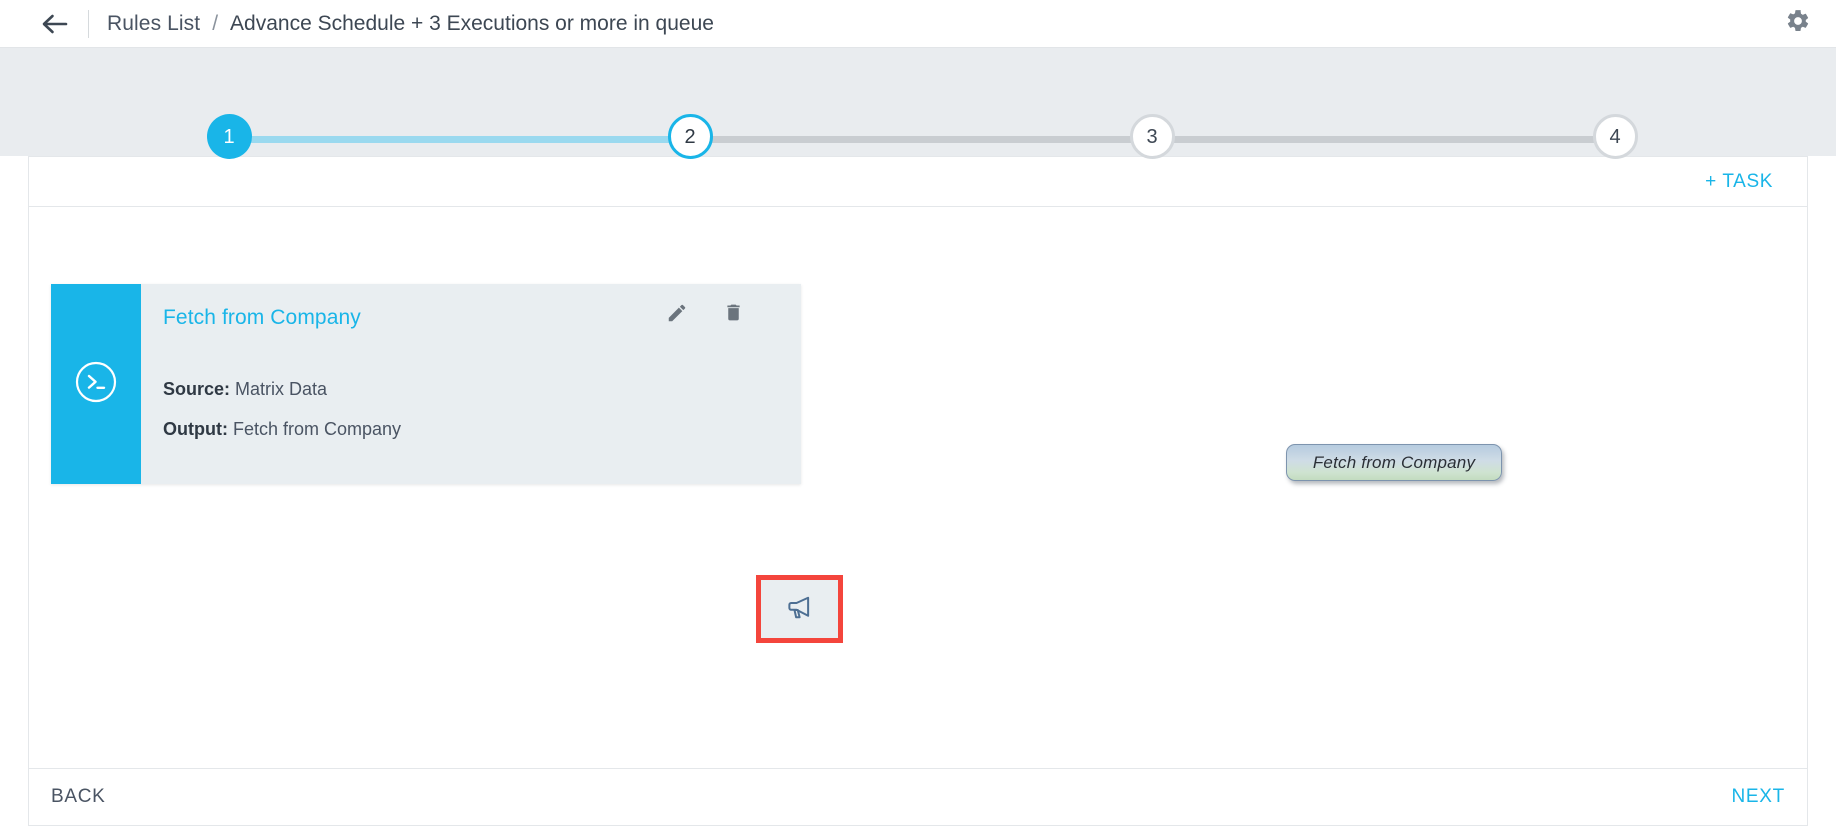 Image resolution: width=1836 pixels, height=826 pixels. I want to click on graph-node-fetch-from-company: Fetch from Company, so click(1394, 462).